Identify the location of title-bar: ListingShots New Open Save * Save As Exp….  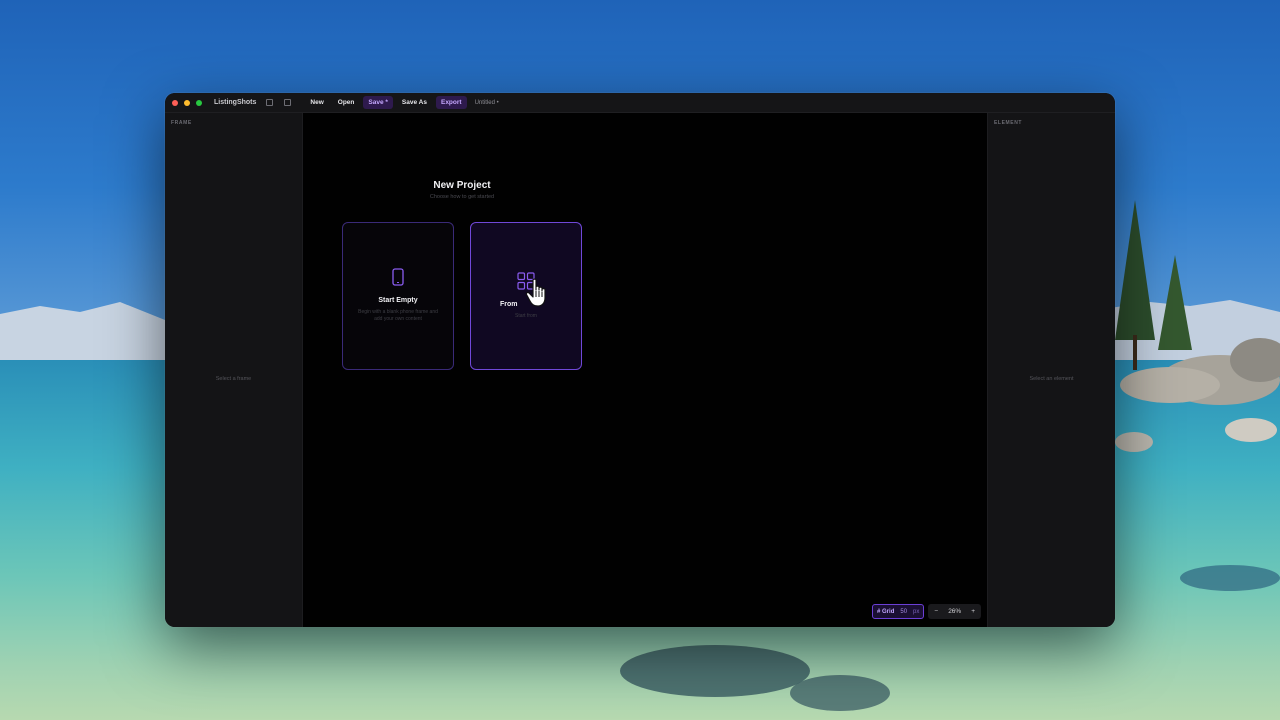
(640, 103).